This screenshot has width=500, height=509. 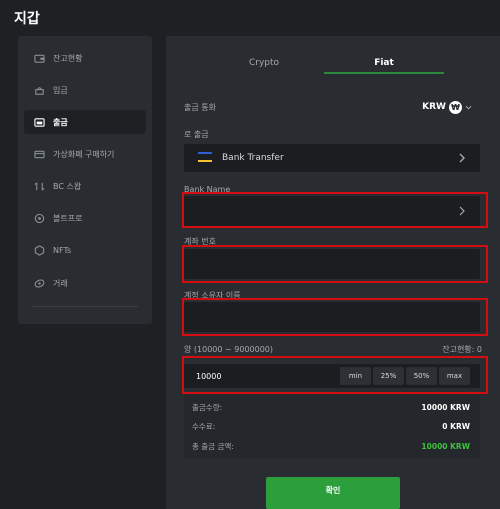 What do you see at coordinates (264, 63) in the screenshot?
I see `tab-crypto: Crypto` at bounding box center [264, 63].